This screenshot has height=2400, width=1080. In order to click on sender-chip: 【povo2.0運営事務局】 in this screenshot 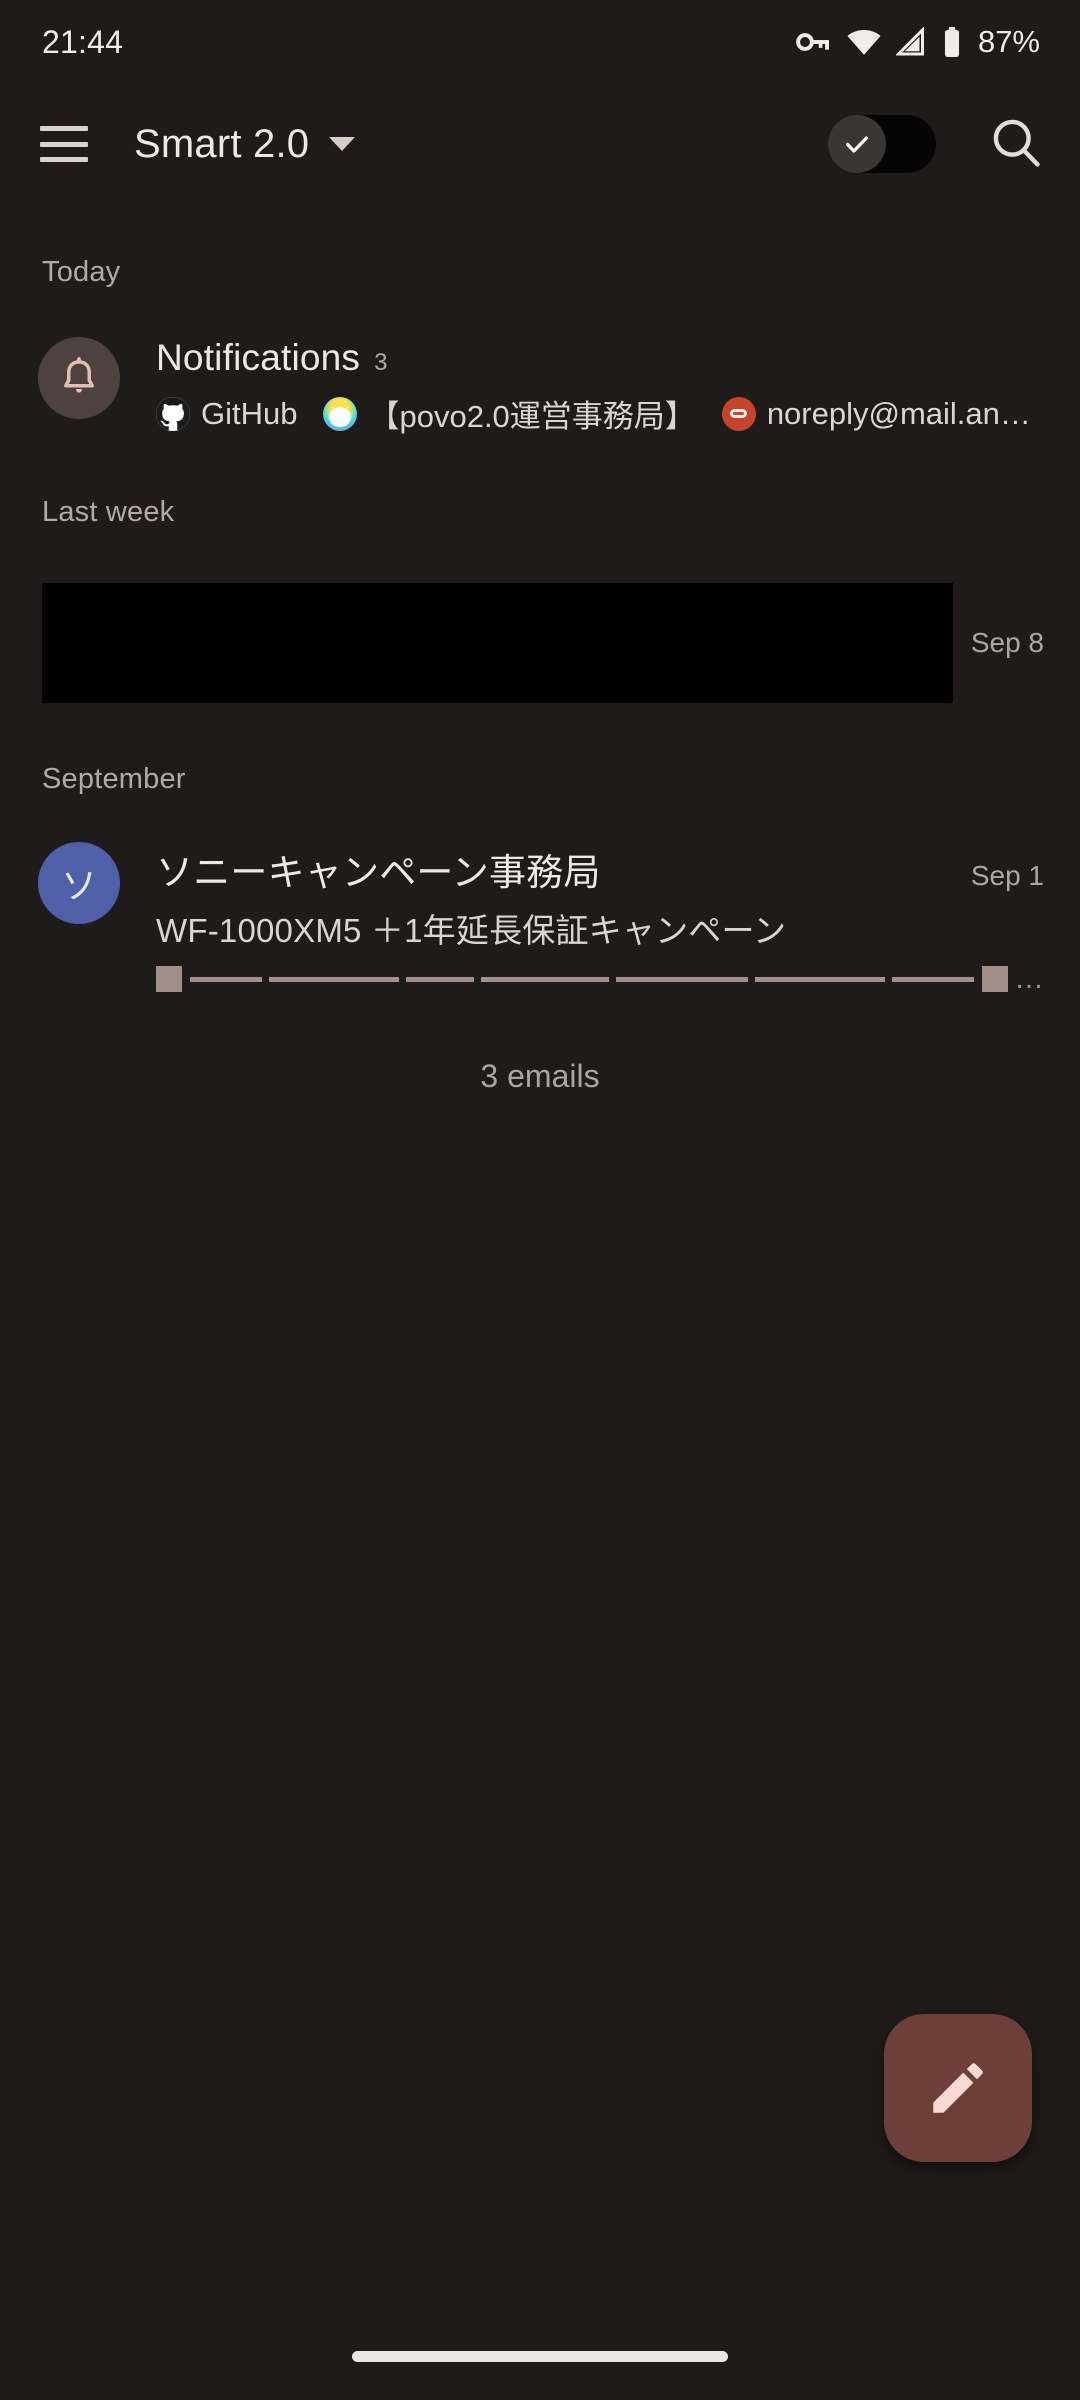, I will do `click(509, 413)`.